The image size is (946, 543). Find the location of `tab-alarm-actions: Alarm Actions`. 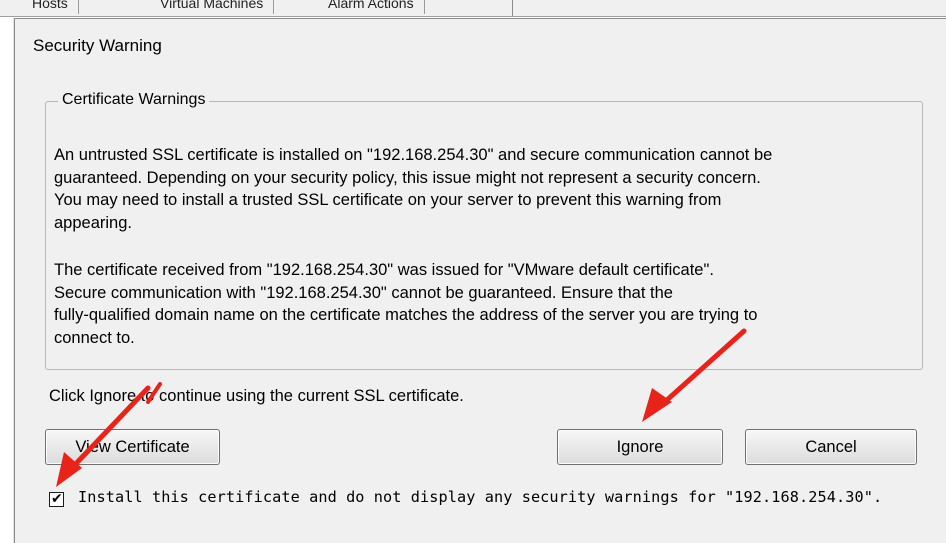

tab-alarm-actions: Alarm Actions is located at coordinates (371, 7).